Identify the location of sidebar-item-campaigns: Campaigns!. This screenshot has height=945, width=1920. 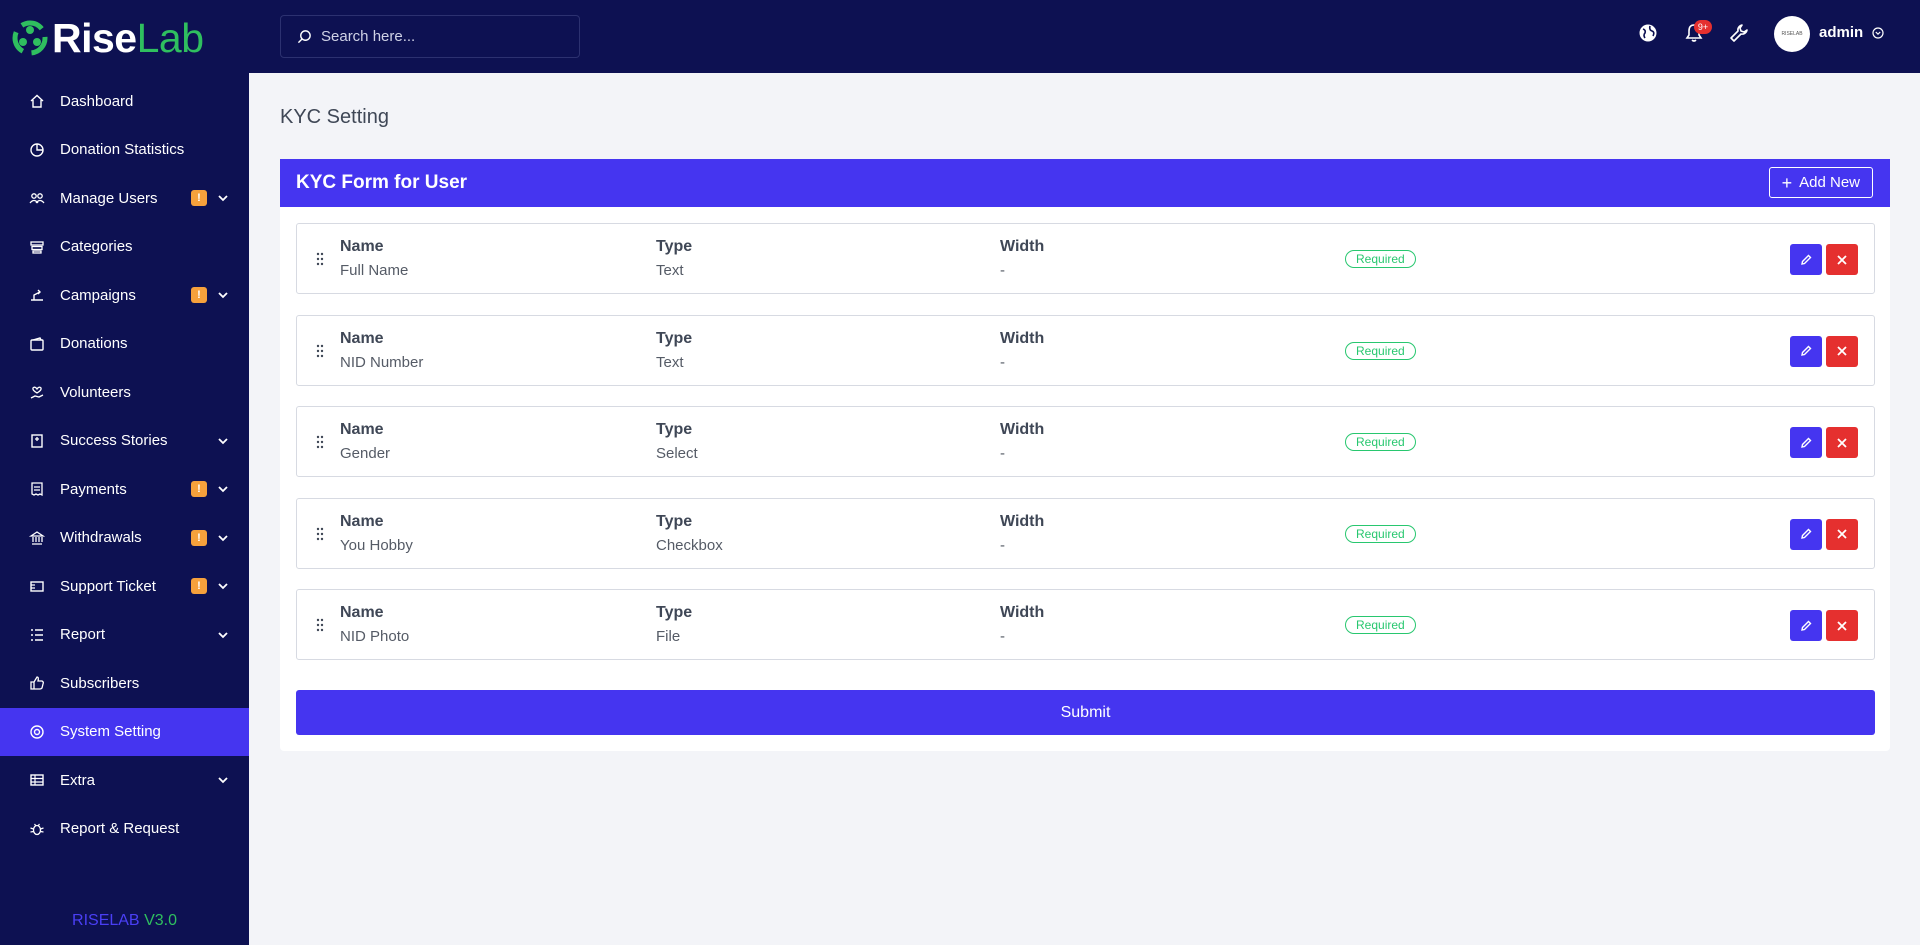
(124, 295).